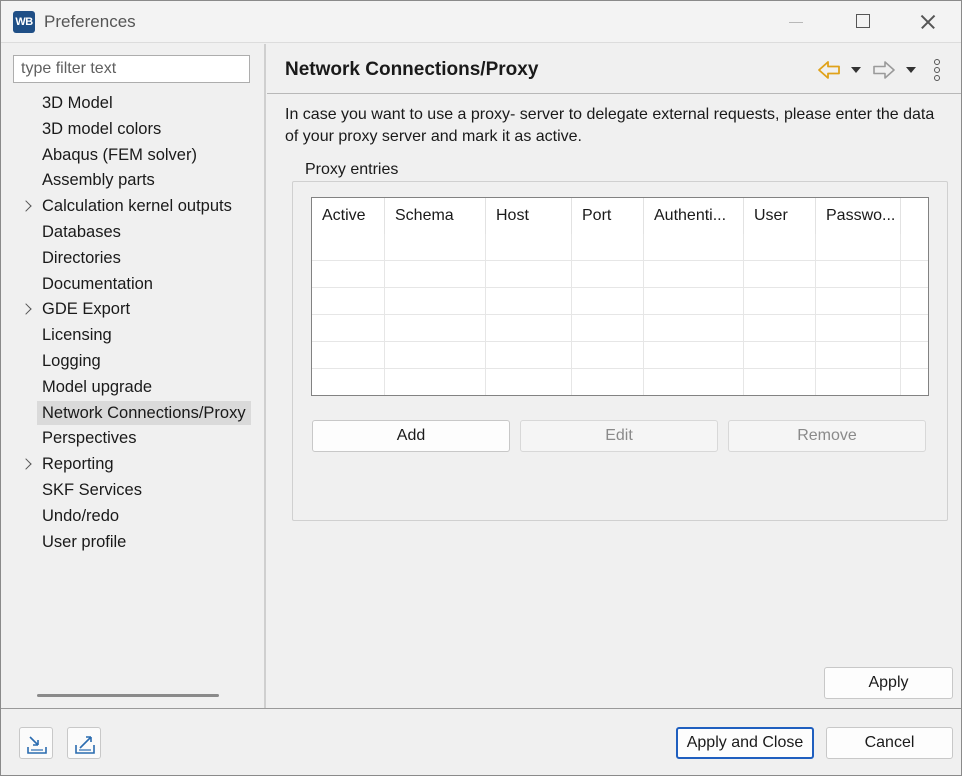 The image size is (962, 776). What do you see at coordinates (131, 69) in the screenshot?
I see `filter-input` at bounding box center [131, 69].